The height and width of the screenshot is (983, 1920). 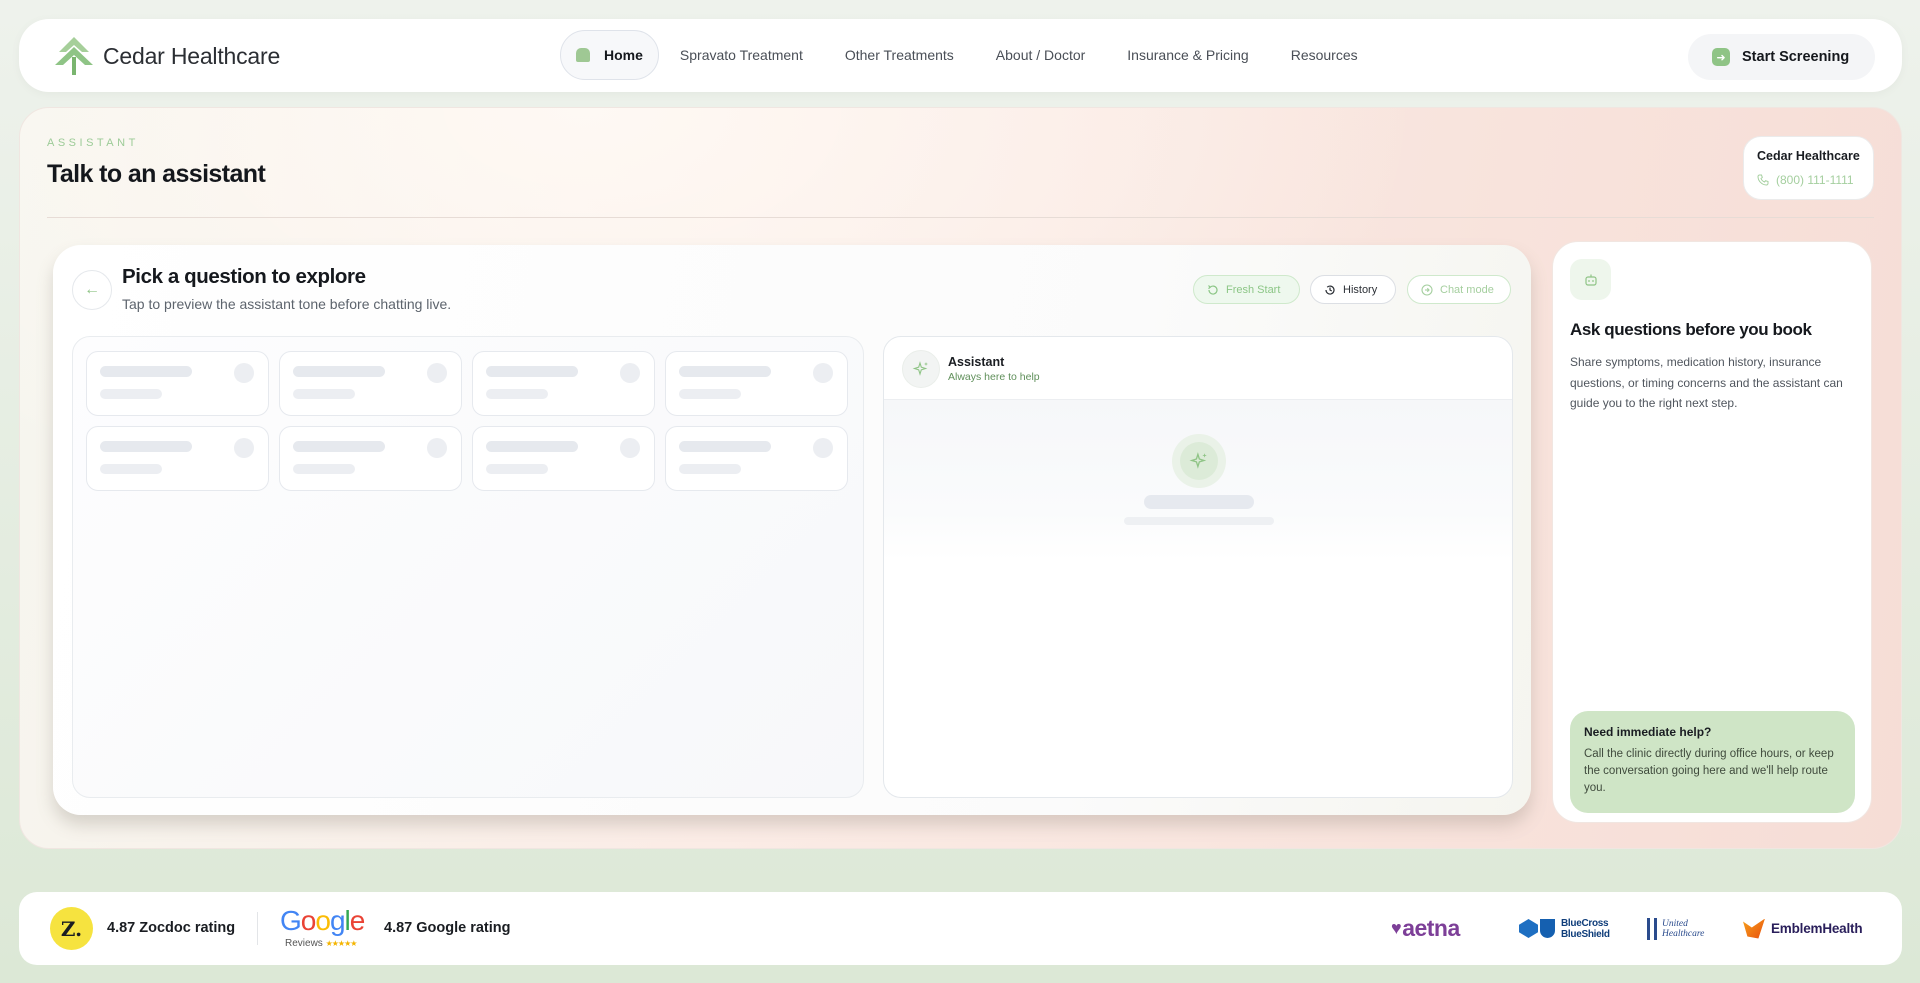 I want to click on emblem-icon, so click(x=1754, y=928).